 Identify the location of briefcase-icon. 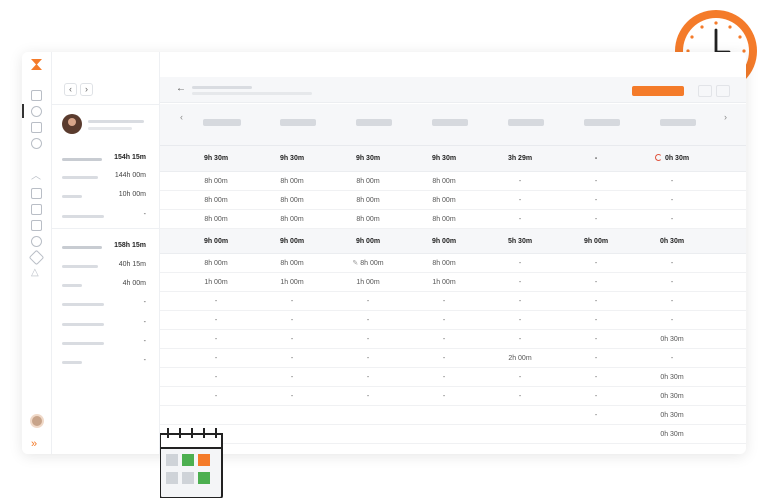
(36, 225).